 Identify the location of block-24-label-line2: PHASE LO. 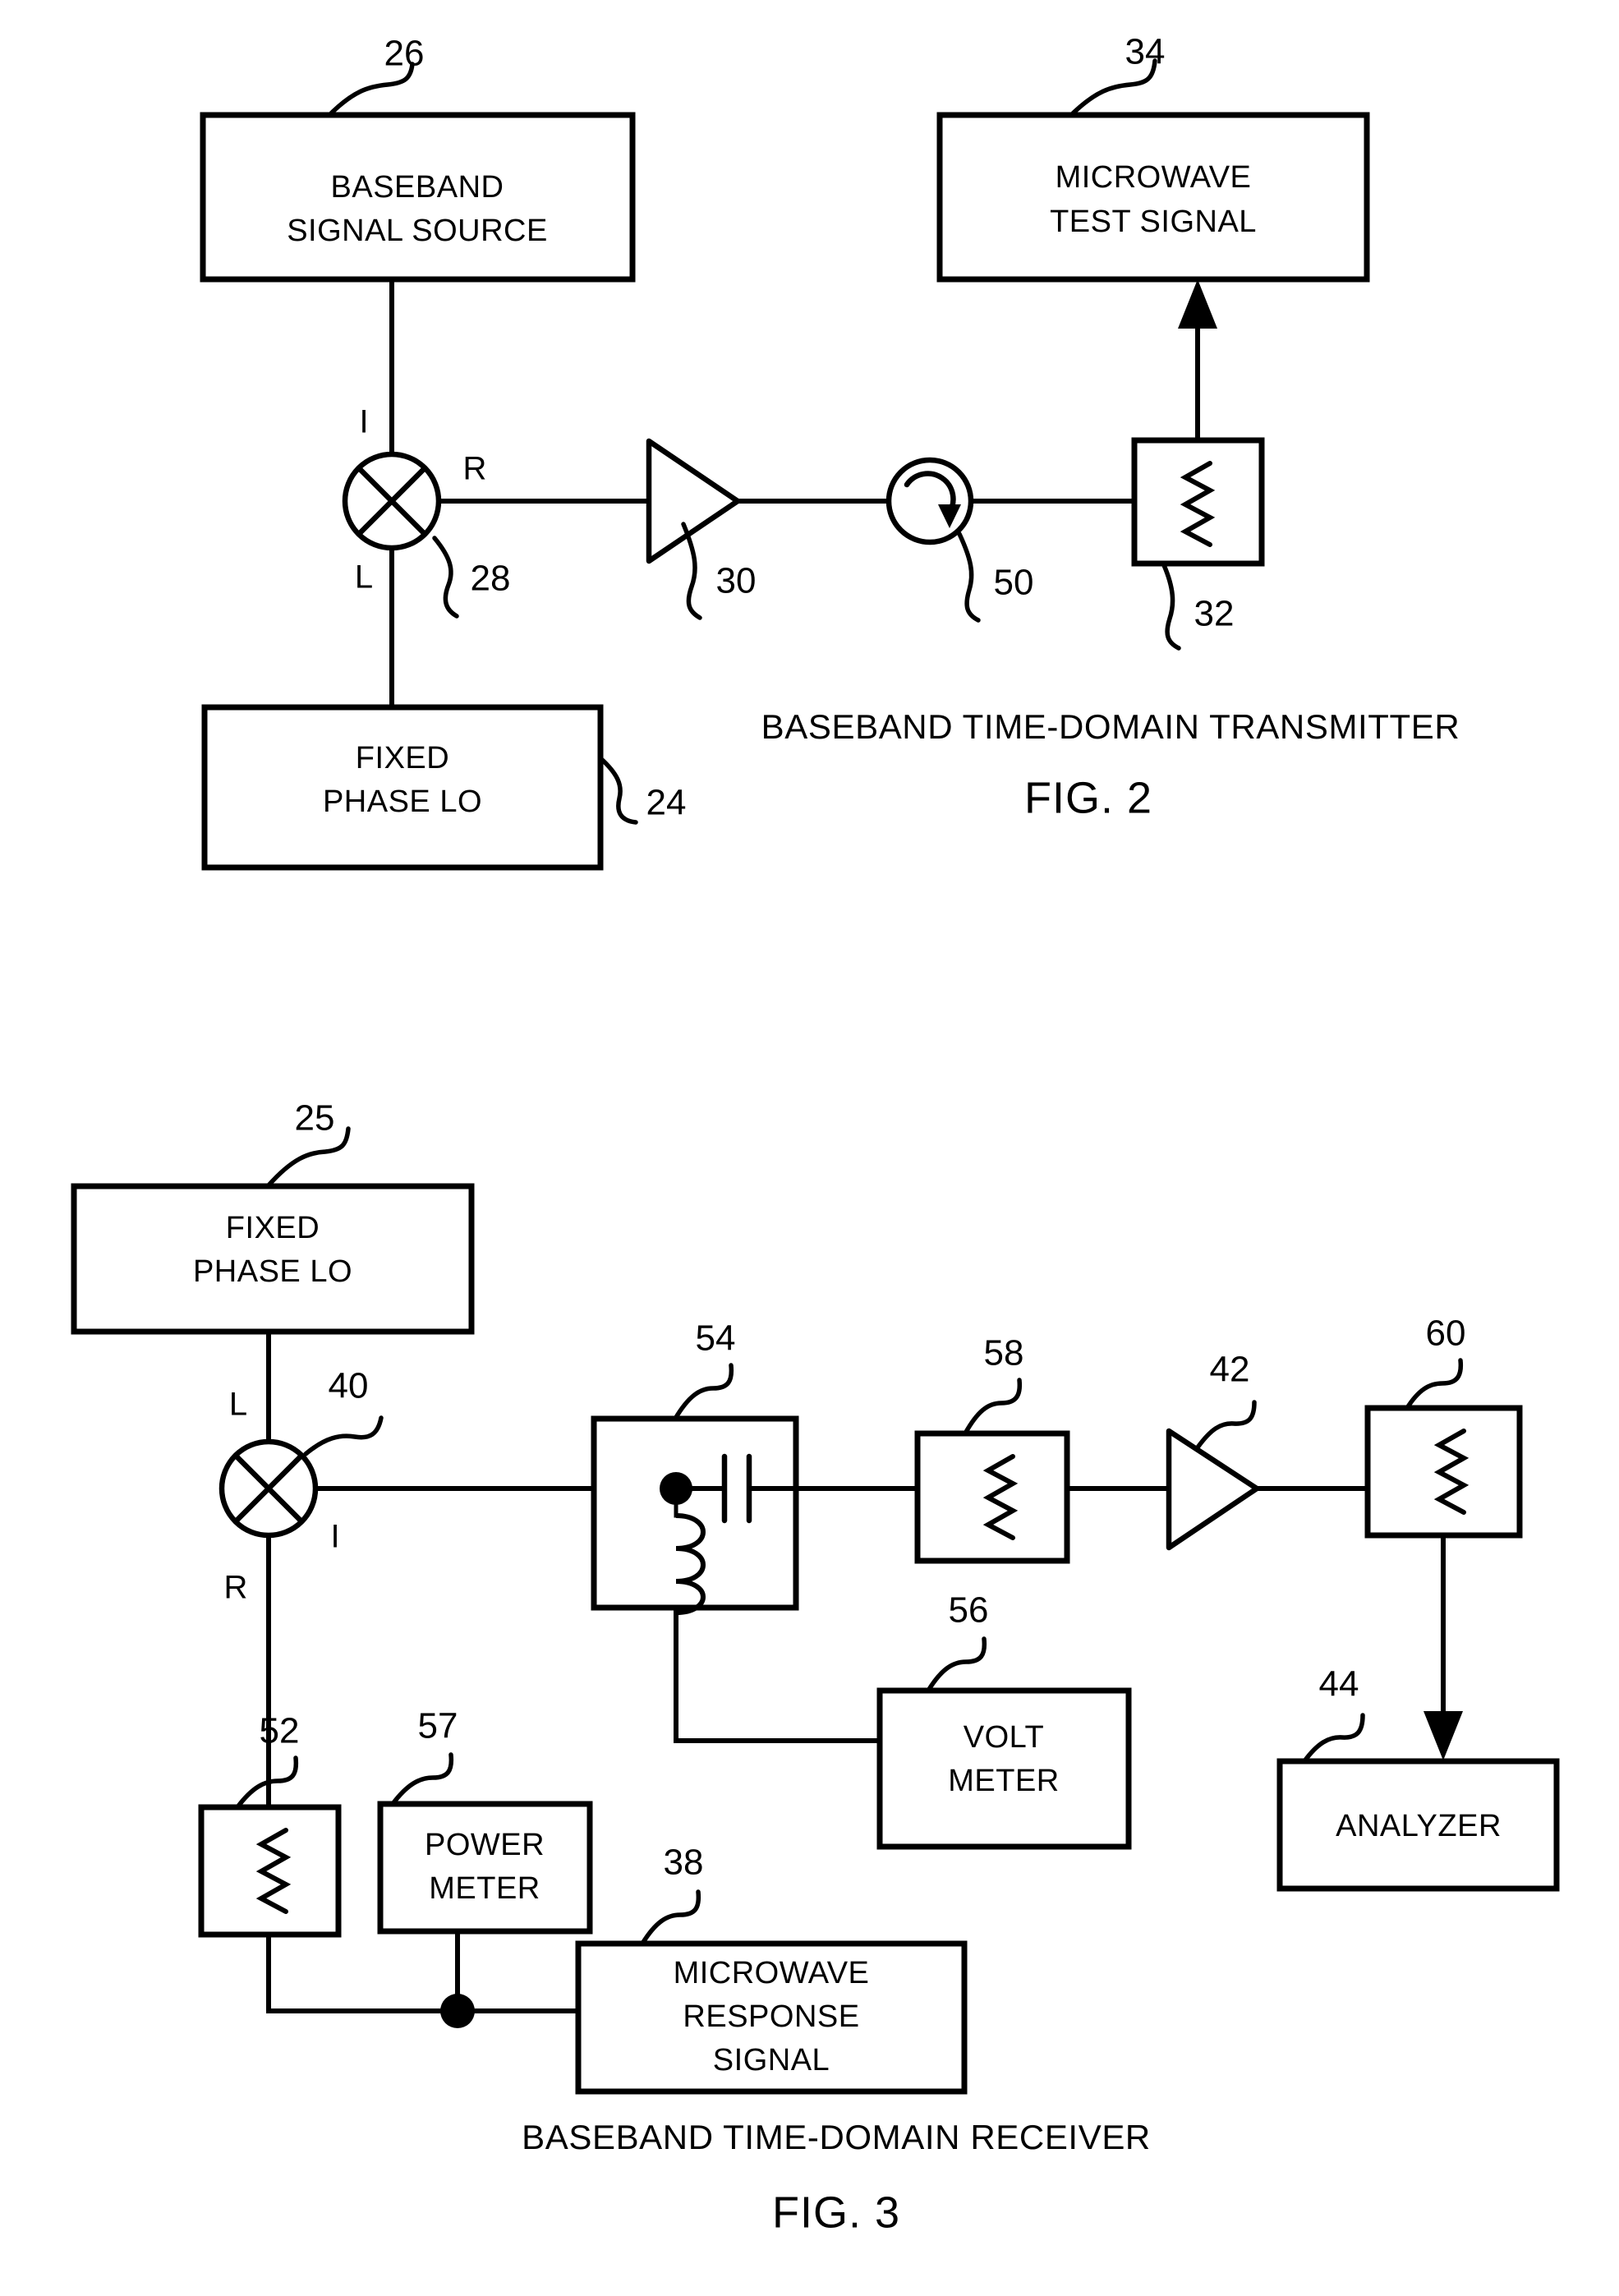
(402, 802).